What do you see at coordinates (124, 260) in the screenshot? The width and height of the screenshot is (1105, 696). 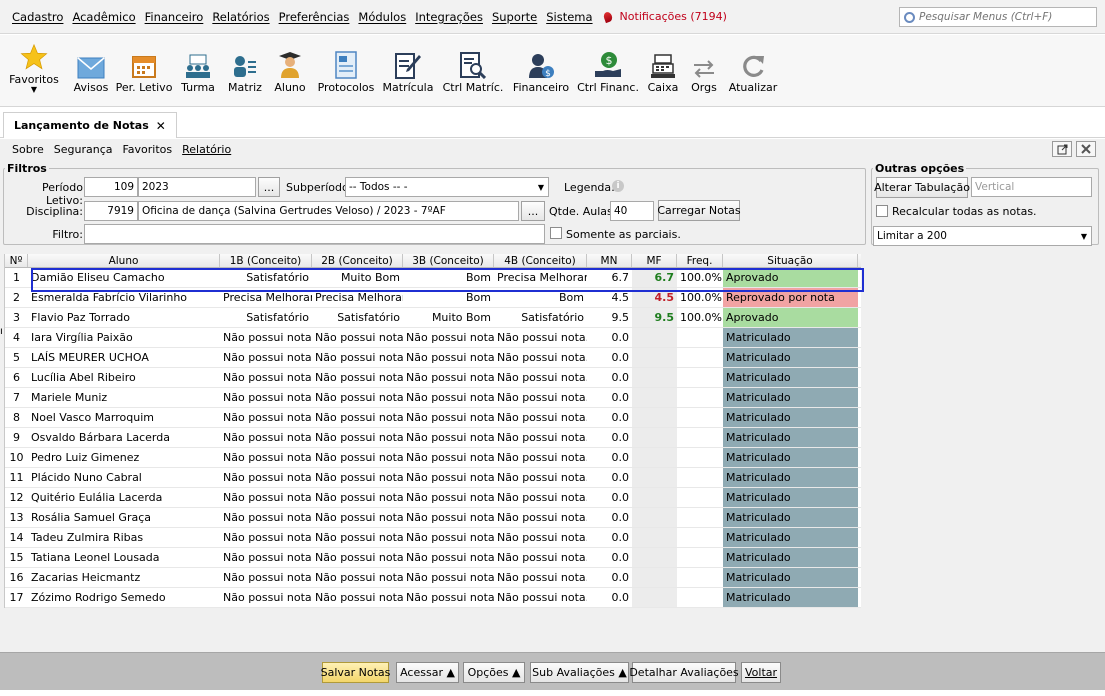 I see `col-aluno: Aluno` at bounding box center [124, 260].